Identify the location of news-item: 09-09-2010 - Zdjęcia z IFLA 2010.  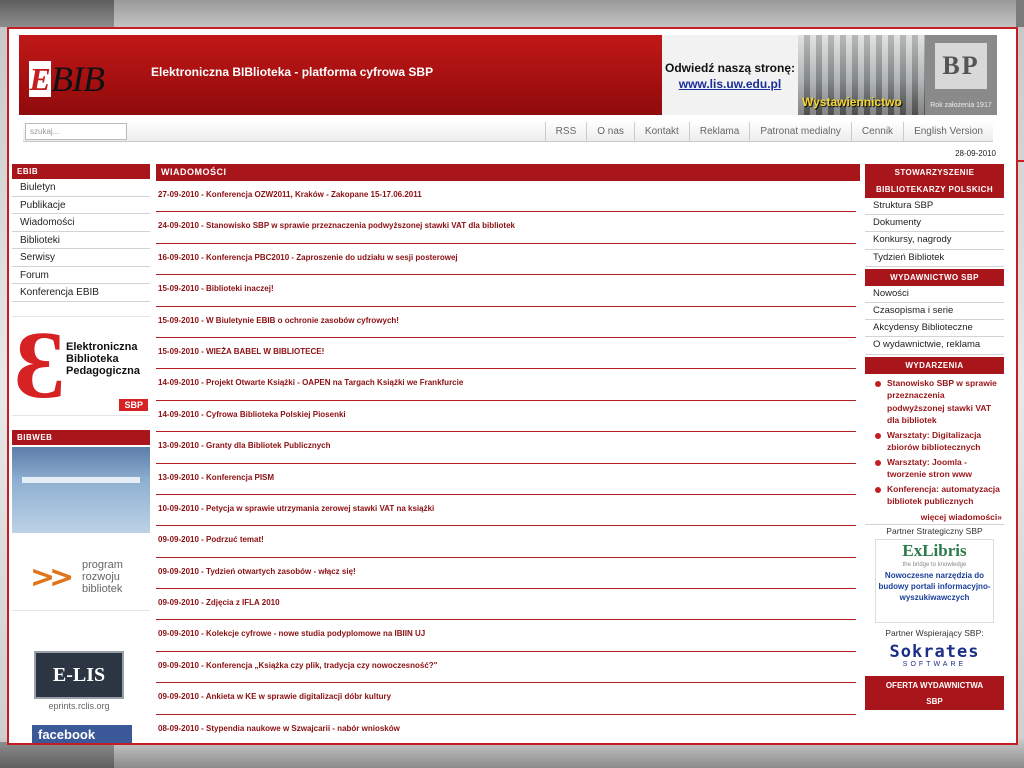
(506, 605).